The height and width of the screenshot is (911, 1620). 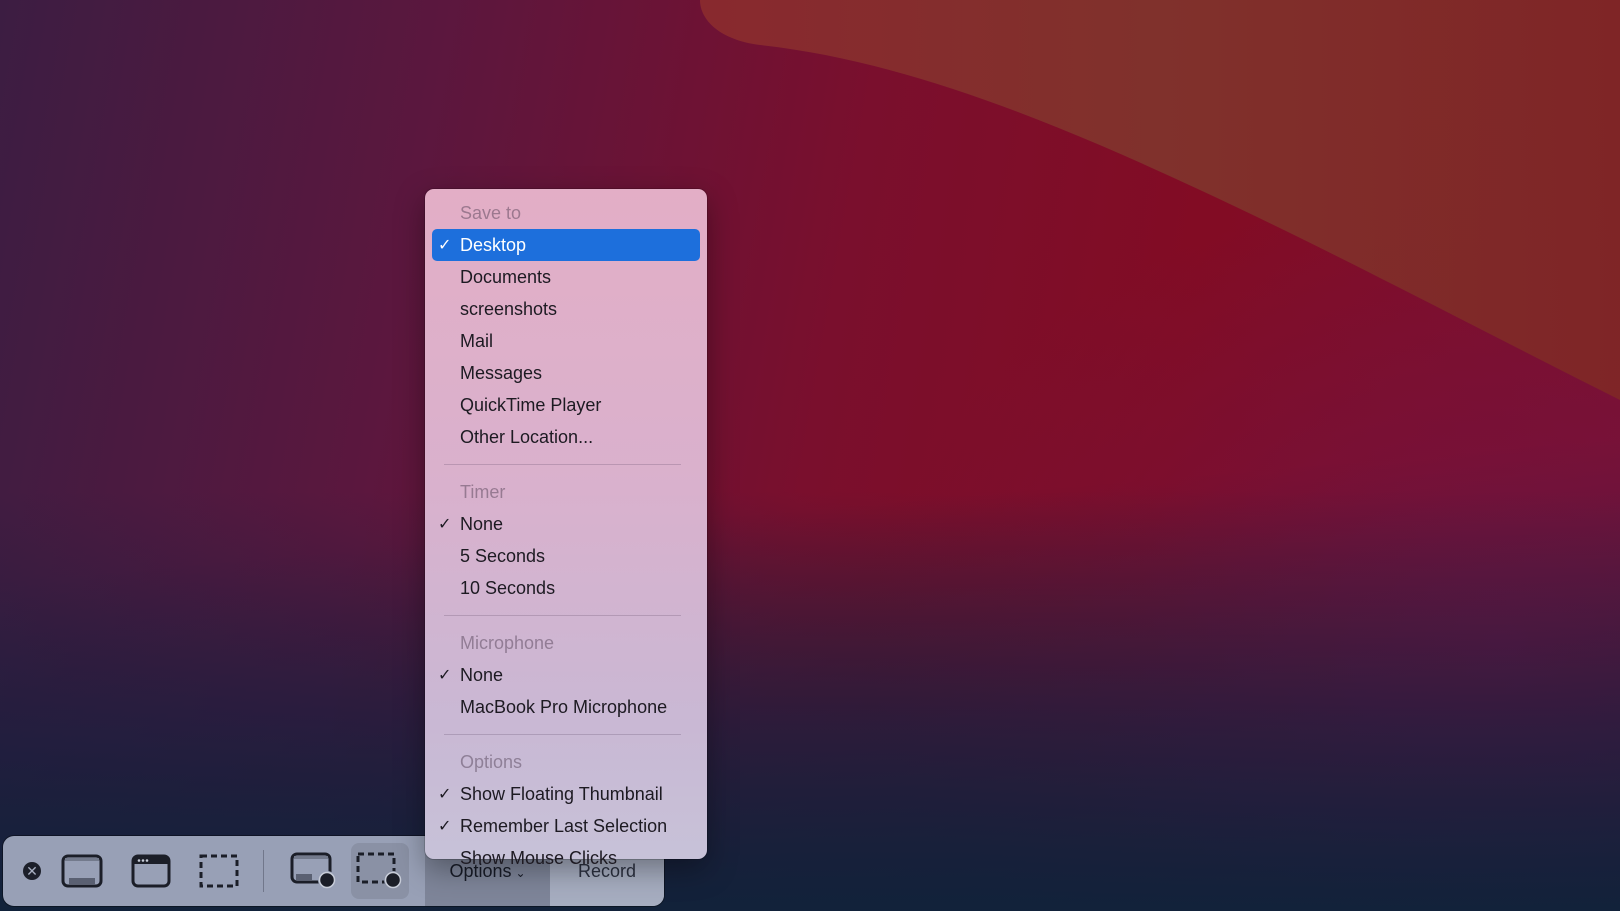 What do you see at coordinates (566, 675) in the screenshot?
I see `menu-item-microphone-none: ✓ None` at bounding box center [566, 675].